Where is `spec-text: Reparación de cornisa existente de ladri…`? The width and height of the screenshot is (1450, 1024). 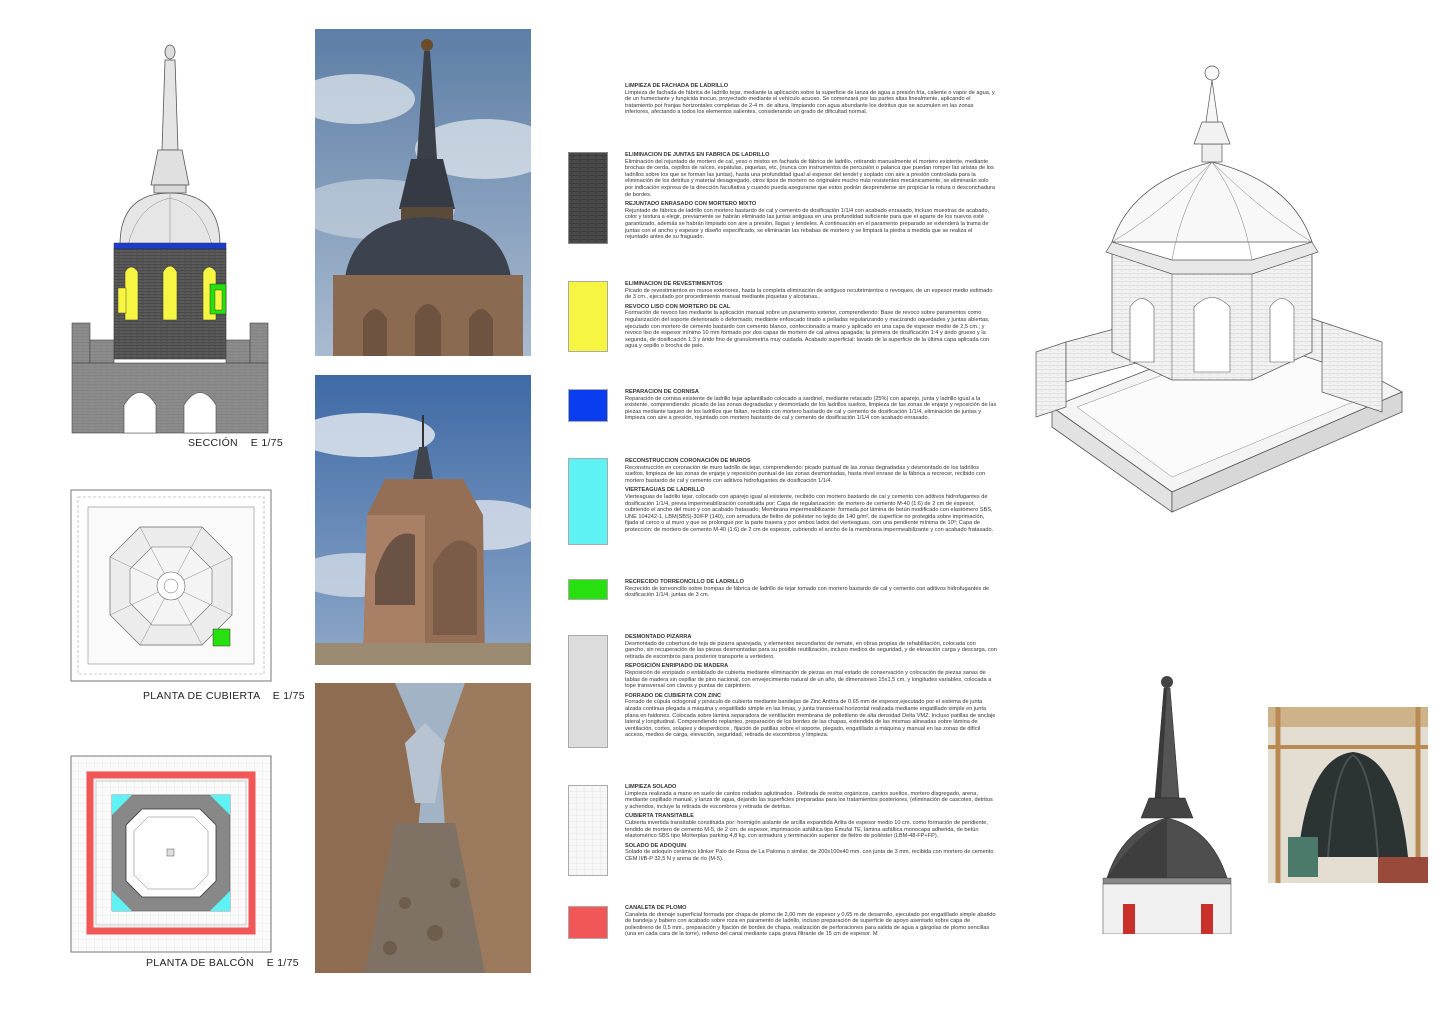
spec-text: Reparación de cornisa existente de ladri… is located at coordinates (811, 408).